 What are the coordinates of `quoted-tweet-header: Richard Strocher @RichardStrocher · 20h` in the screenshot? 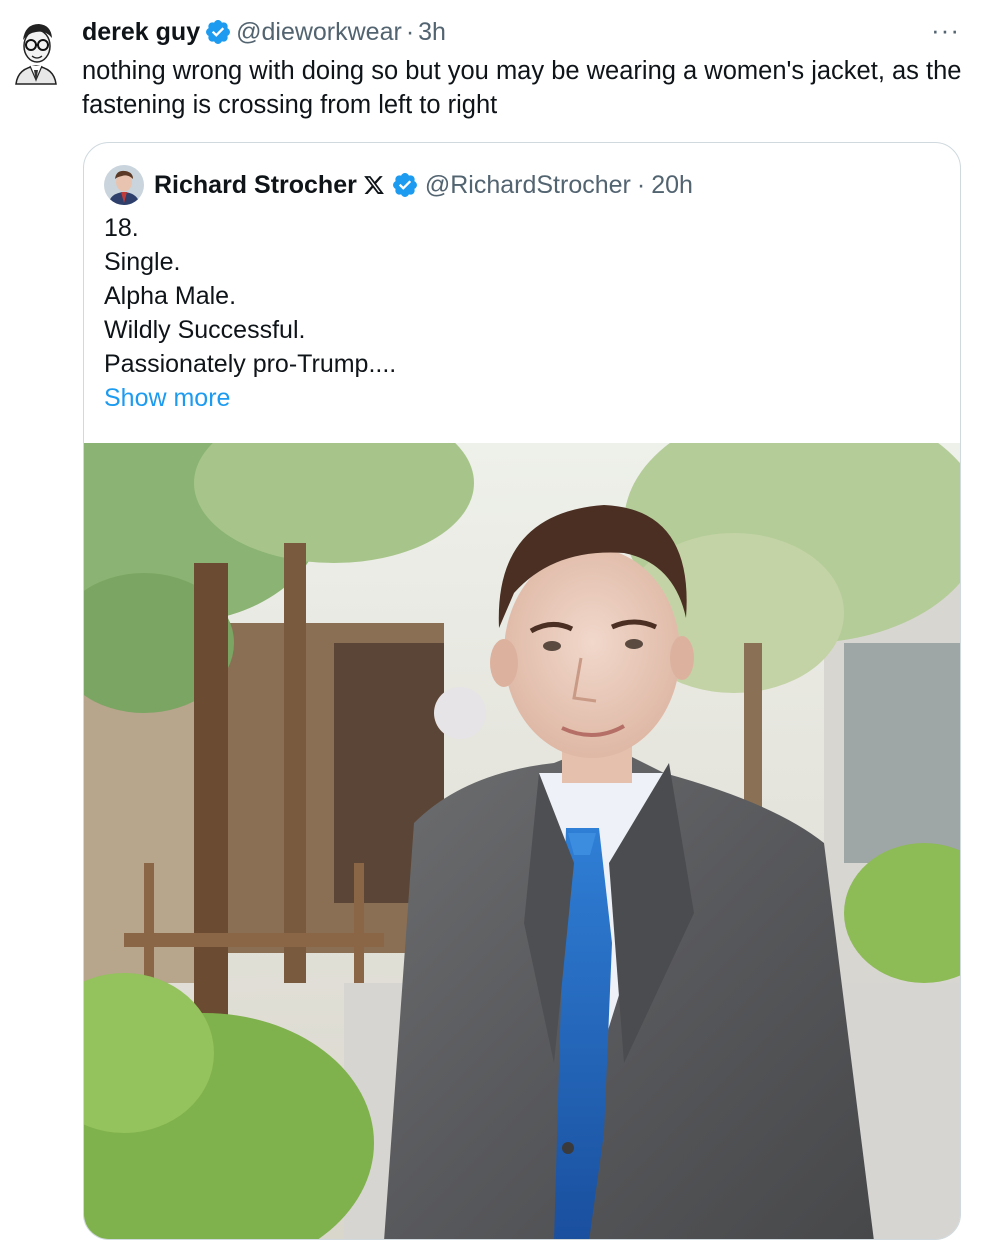 It's located at (398, 185).